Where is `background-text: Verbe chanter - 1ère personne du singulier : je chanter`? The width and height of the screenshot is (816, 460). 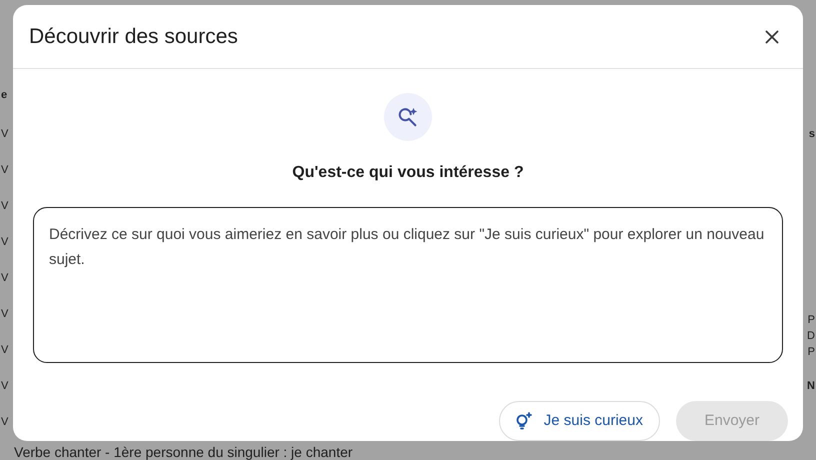 background-text: Verbe chanter - 1ère personne du singulier : je chanter is located at coordinates (183, 452).